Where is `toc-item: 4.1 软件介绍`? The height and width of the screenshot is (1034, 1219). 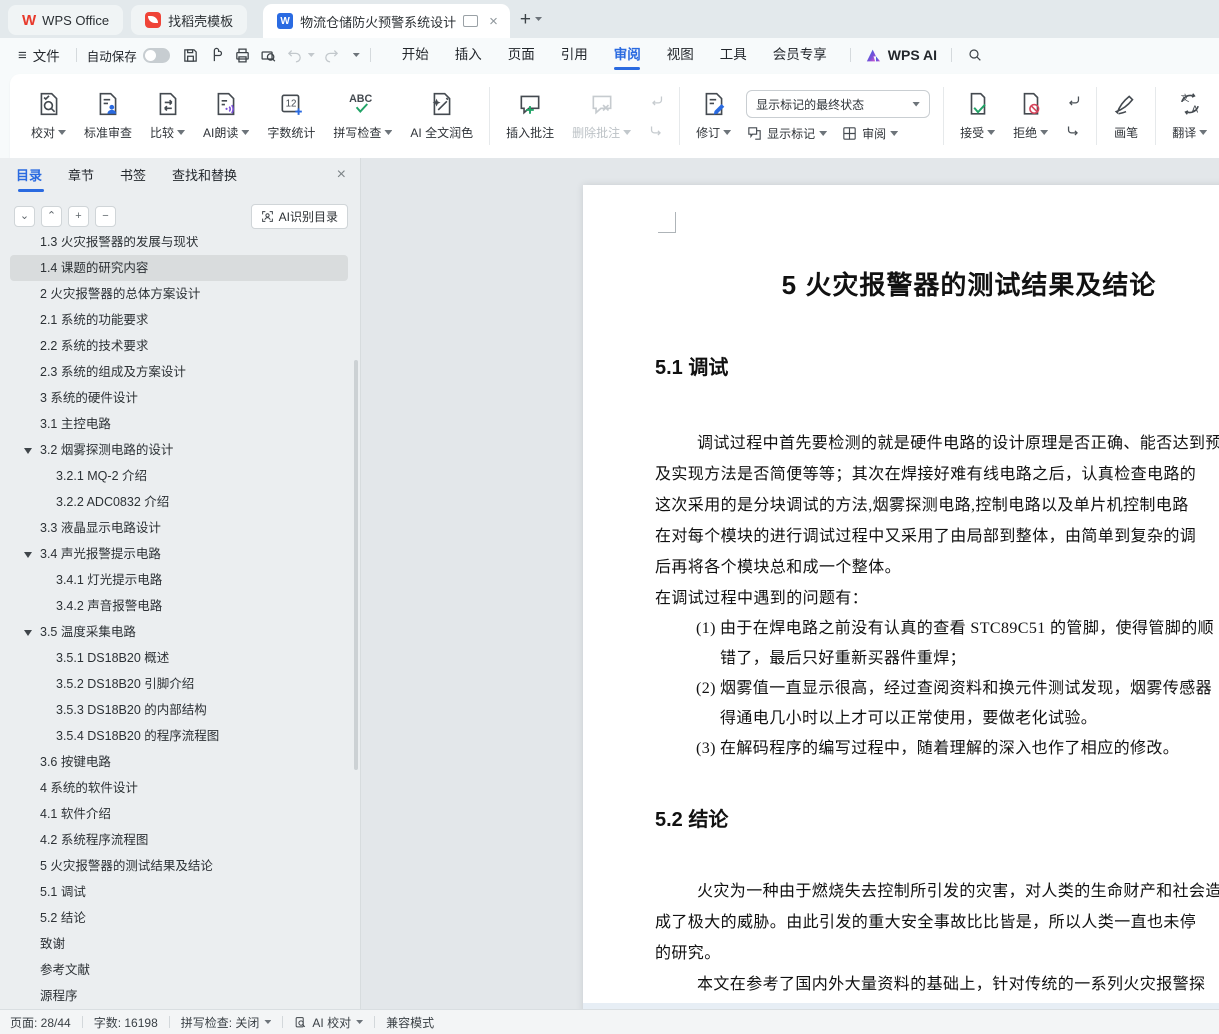 toc-item: 4.1 软件介绍 is located at coordinates (179, 814).